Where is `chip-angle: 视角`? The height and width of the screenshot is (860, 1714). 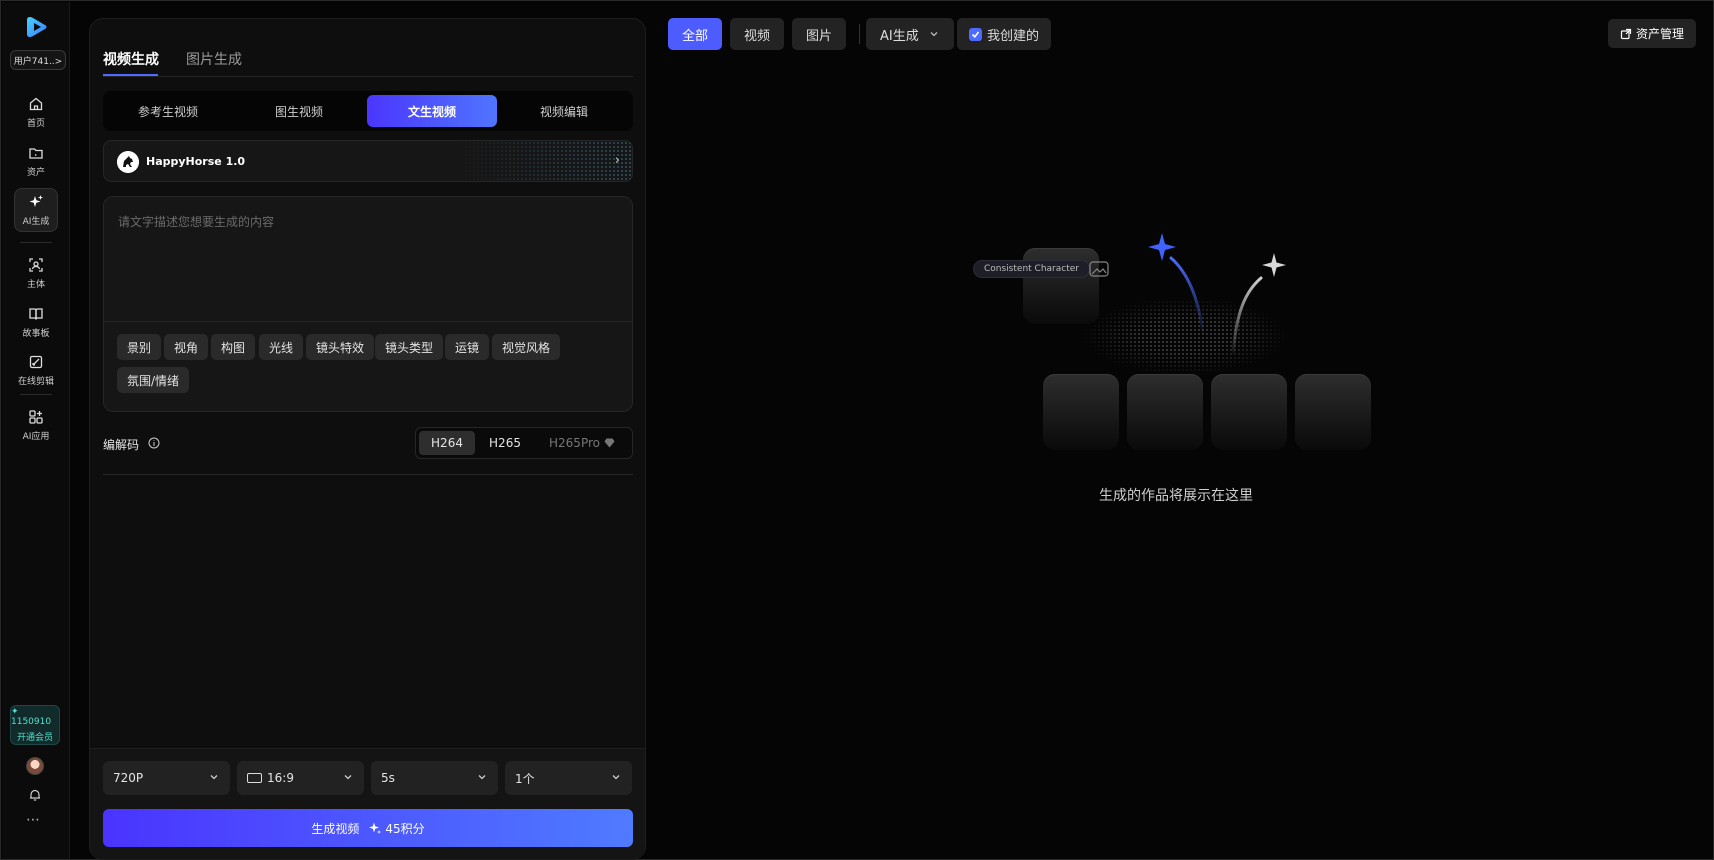 chip-angle: 视角 is located at coordinates (186, 347).